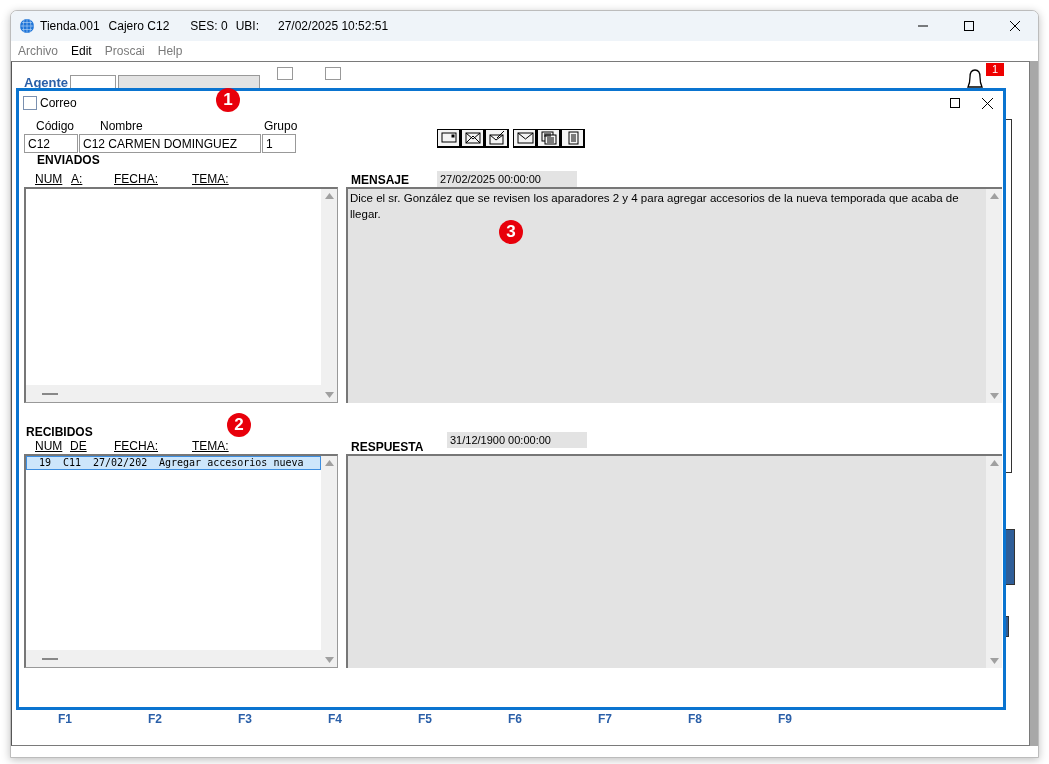 The width and height of the screenshot is (1049, 764). Describe the element at coordinates (181, 561) in the screenshot. I see `message-list: 19 C11 27/02/202 Agregar accesorios nueva` at that location.